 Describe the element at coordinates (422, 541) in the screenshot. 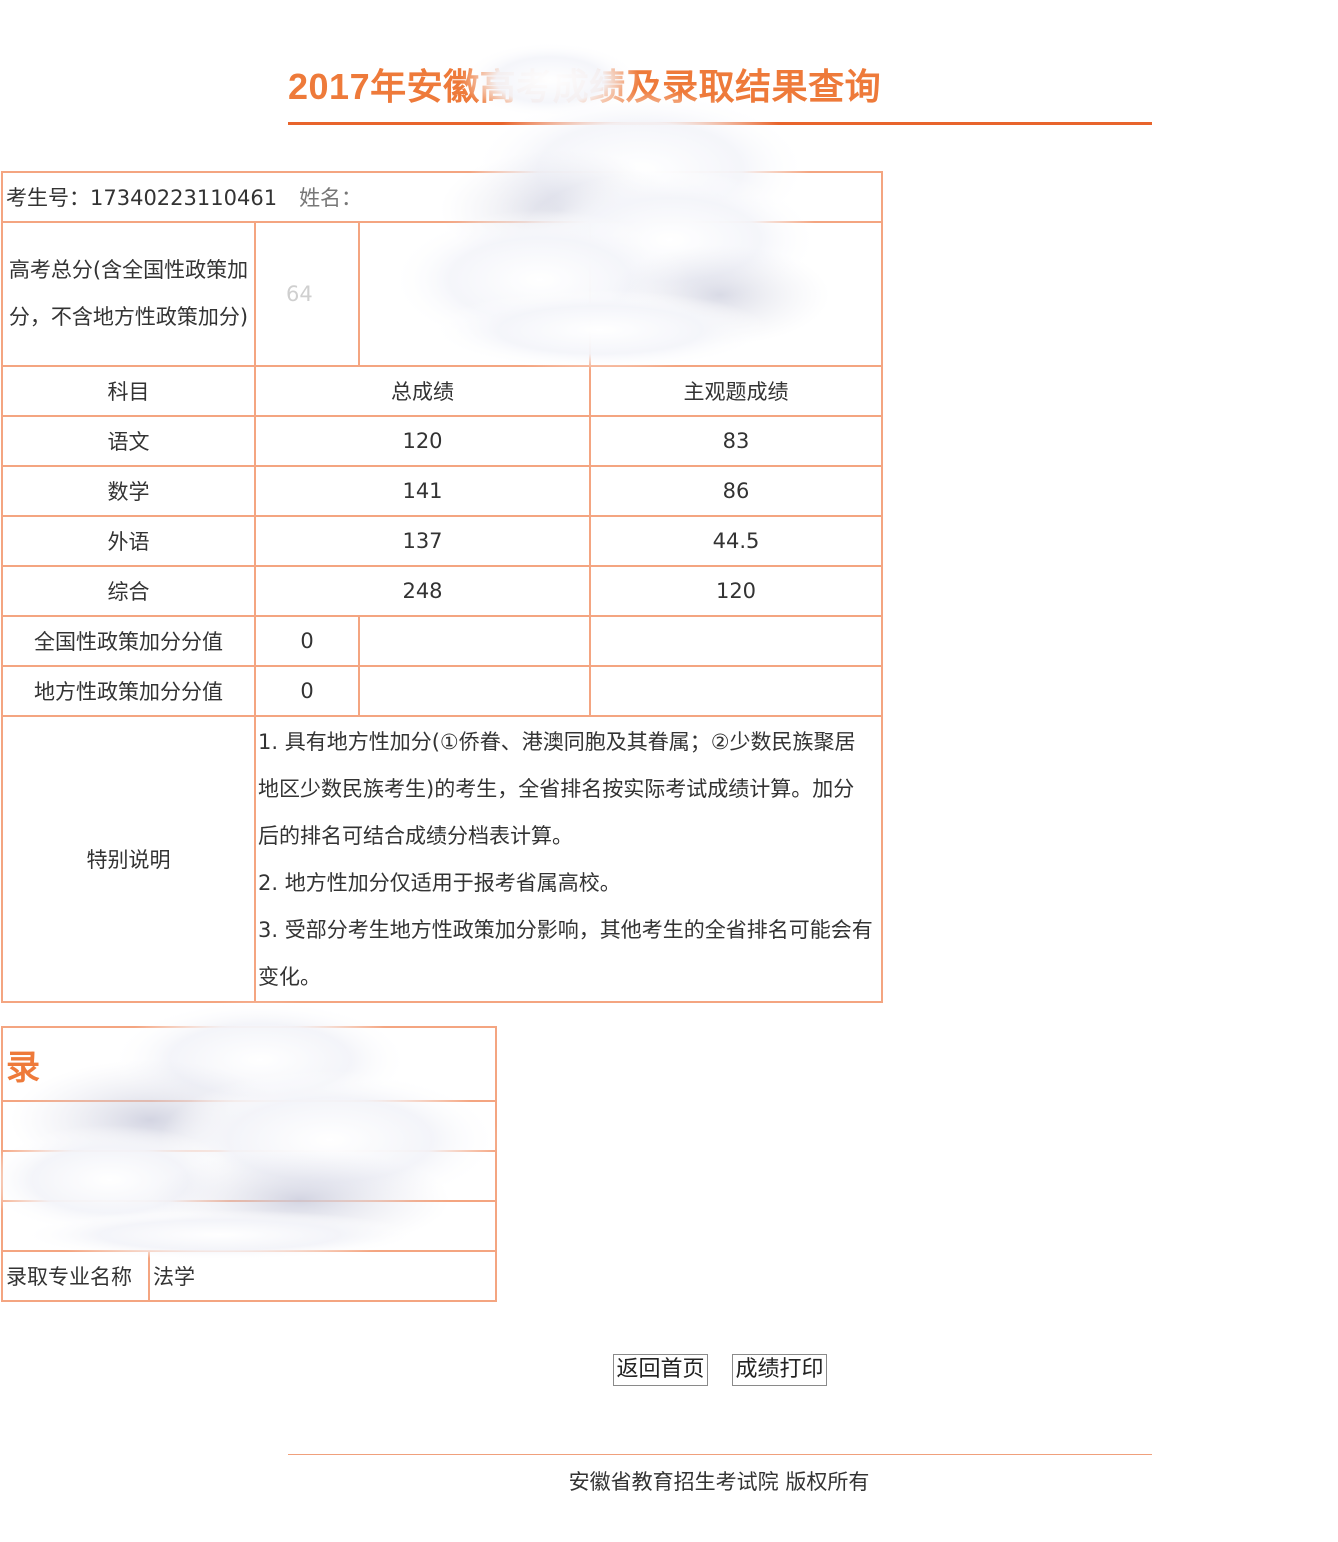

I see `subject-total: 137` at that location.